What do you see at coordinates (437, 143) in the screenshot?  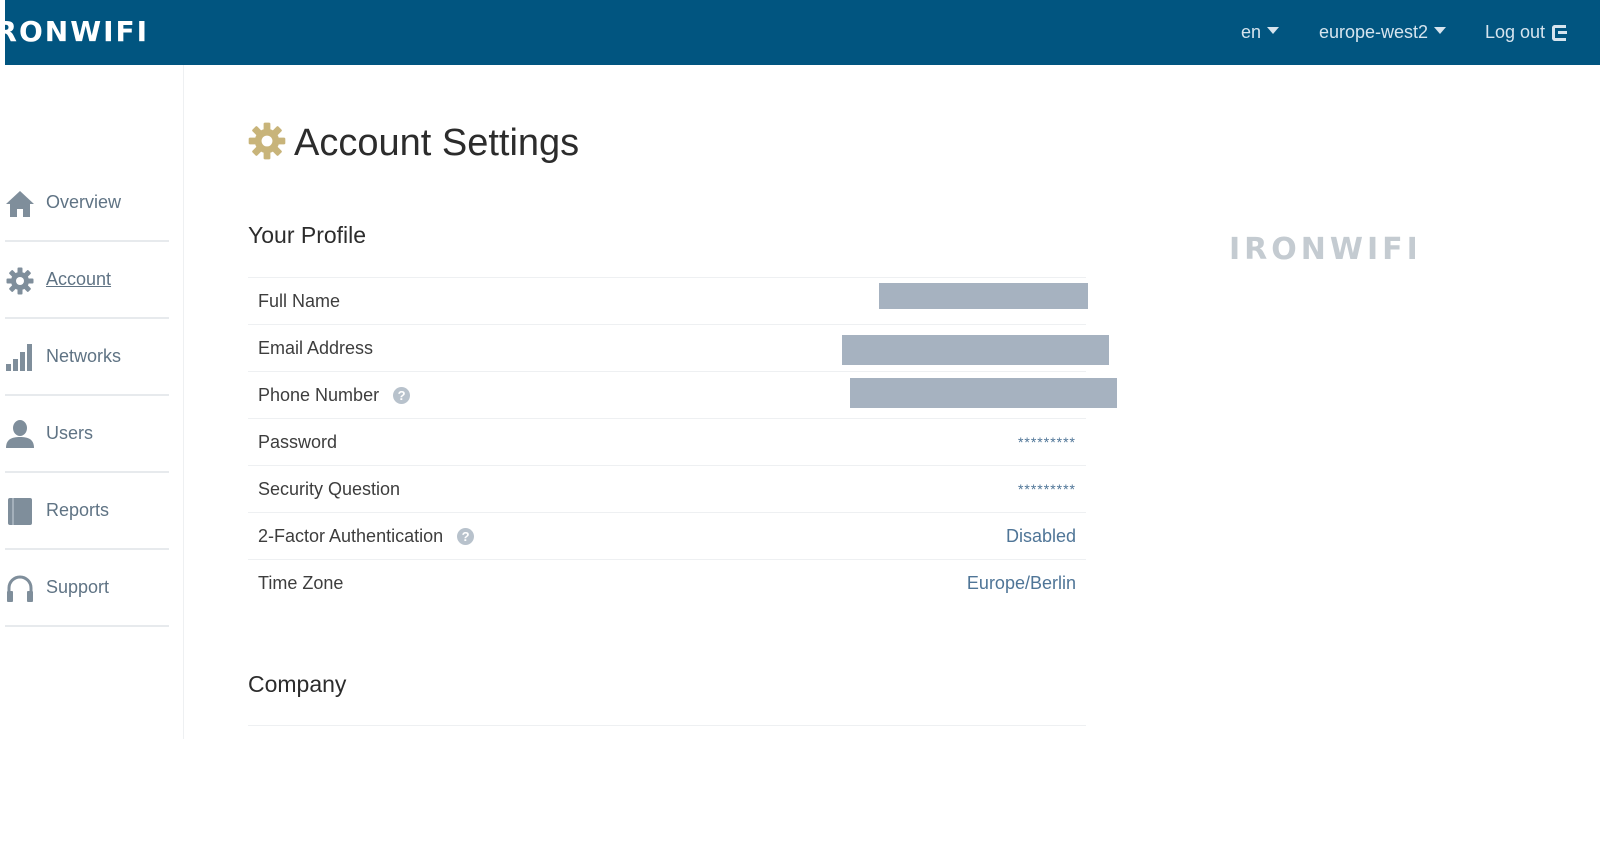 I see `page-title-text: Account Settings` at bounding box center [437, 143].